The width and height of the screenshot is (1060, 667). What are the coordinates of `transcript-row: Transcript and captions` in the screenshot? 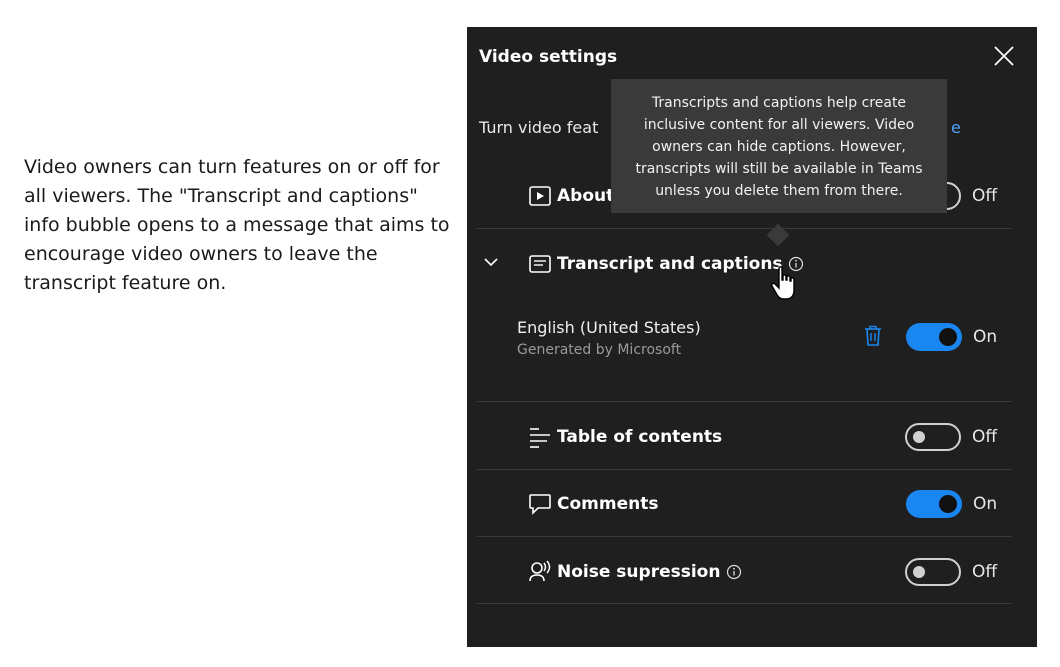 It's located at (744, 266).